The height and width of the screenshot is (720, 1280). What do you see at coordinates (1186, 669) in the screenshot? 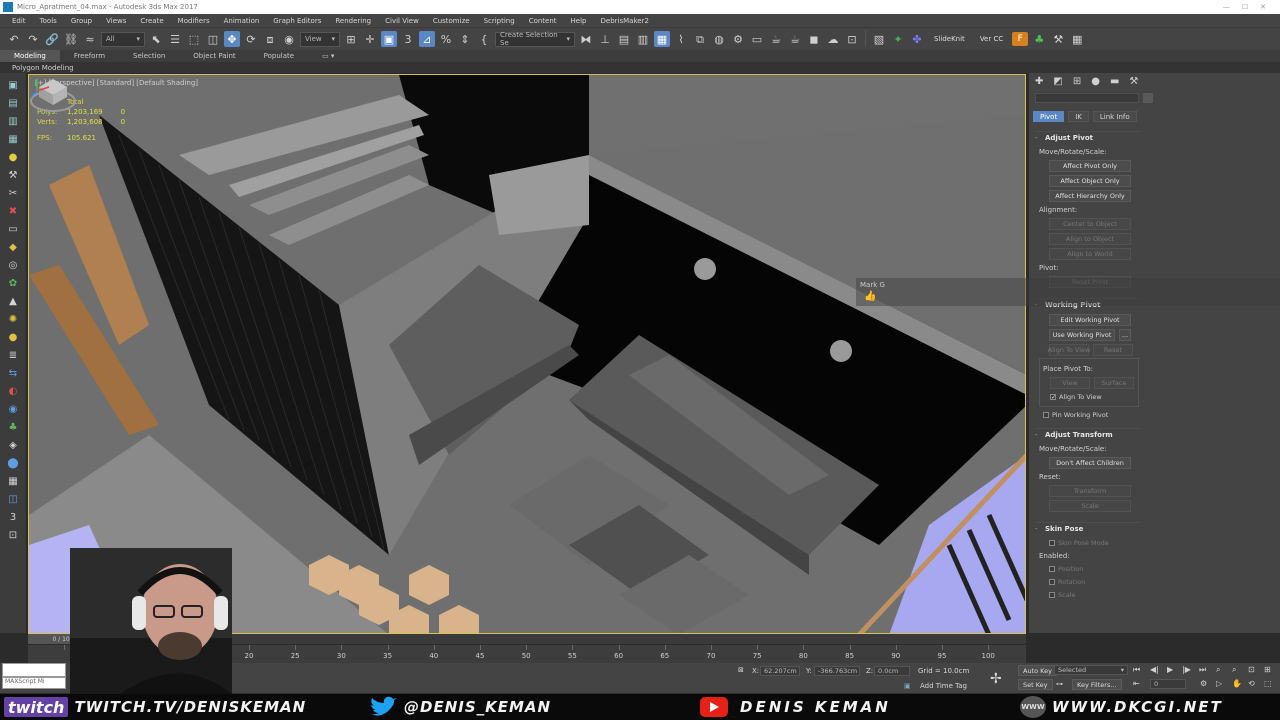
I see `next-frame-icon: |▶` at bounding box center [1186, 669].